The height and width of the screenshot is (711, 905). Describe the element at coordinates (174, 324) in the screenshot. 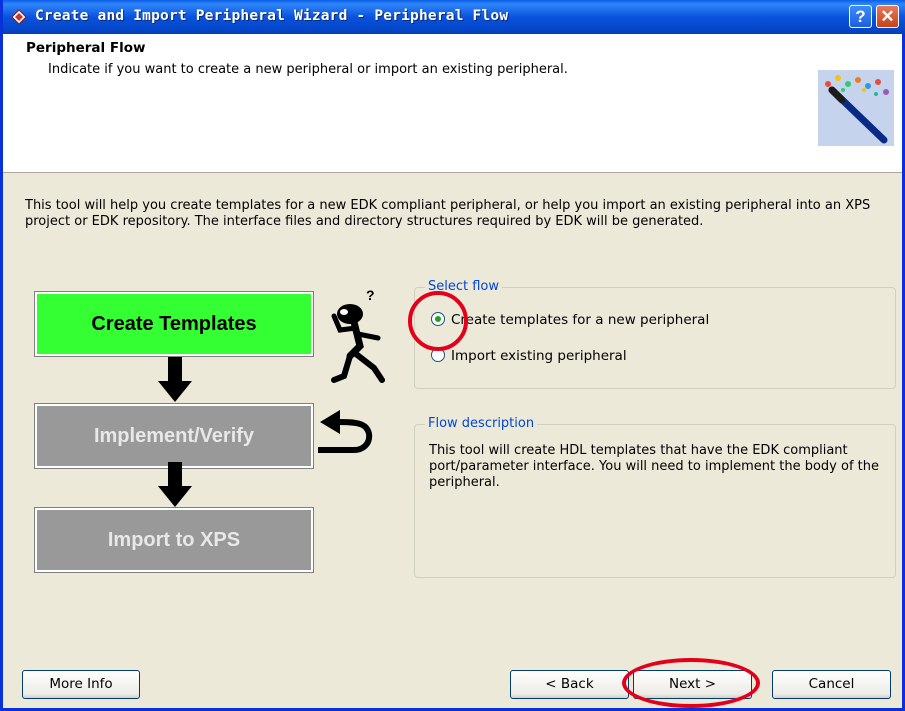

I see `flow-step-create-templates: Create Templates` at that location.